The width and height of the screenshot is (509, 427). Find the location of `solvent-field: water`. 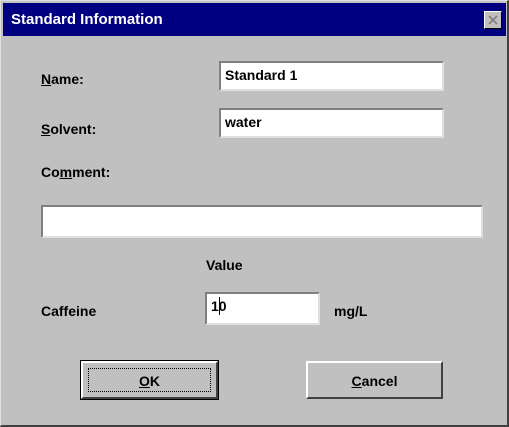

solvent-field: water is located at coordinates (331, 123).